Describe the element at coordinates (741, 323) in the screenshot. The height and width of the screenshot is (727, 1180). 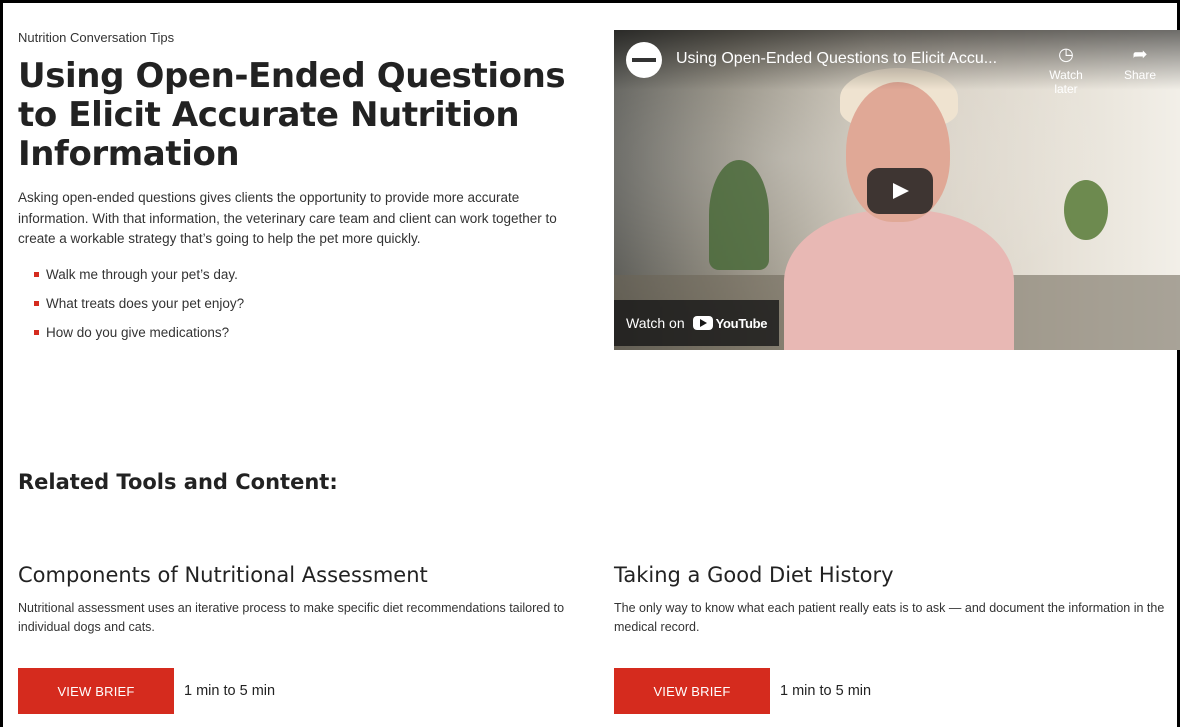
I see `youtube-wordmark: YouTube` at that location.